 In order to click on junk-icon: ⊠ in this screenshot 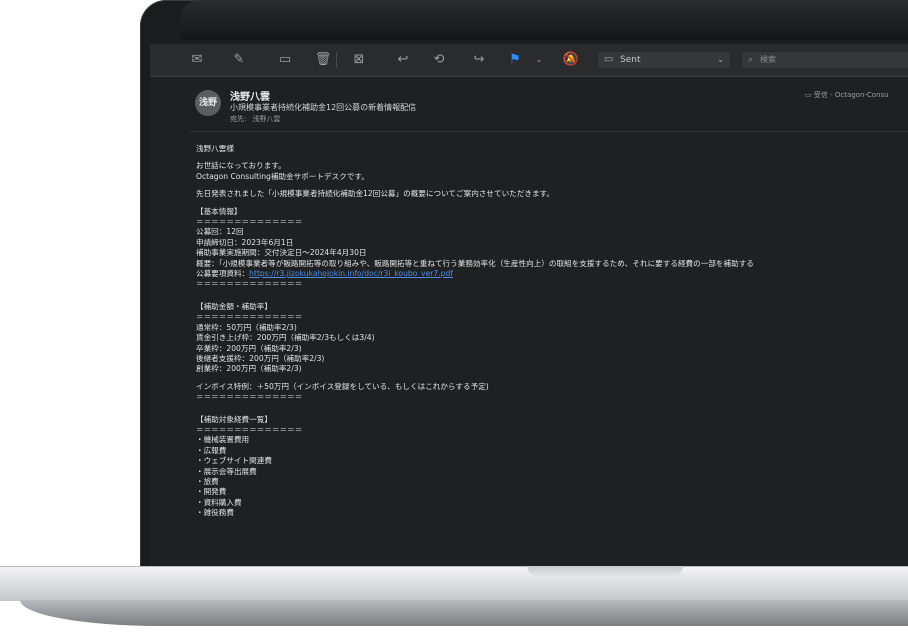, I will do `click(359, 60)`.